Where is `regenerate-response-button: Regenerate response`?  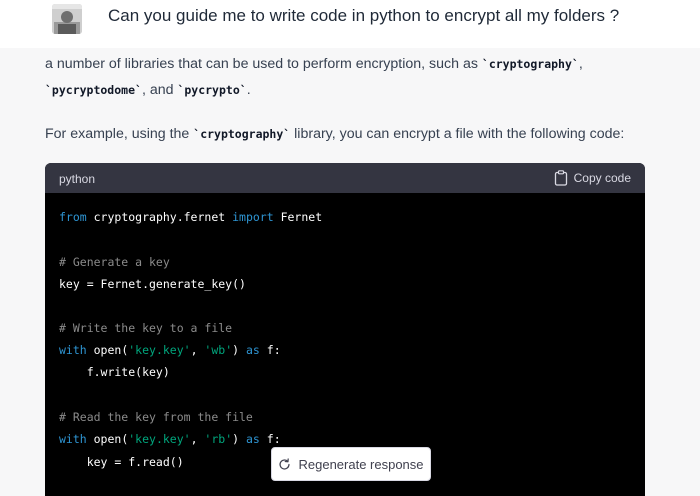 regenerate-response-button: Regenerate response is located at coordinates (351, 464).